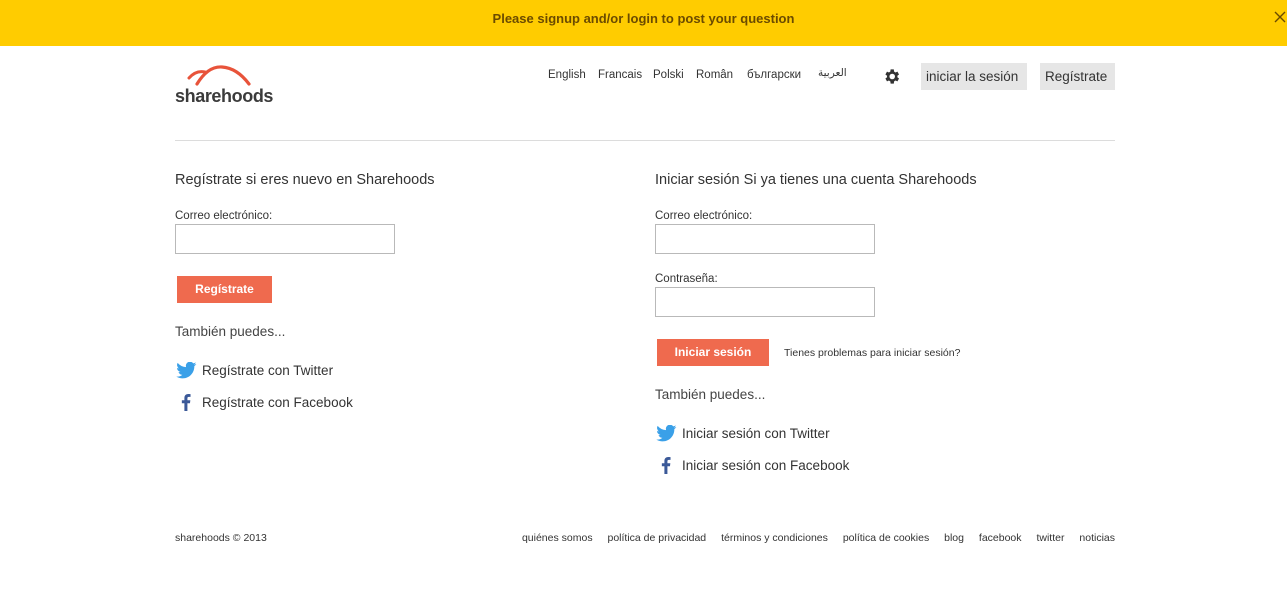 Image resolution: width=1287 pixels, height=598 pixels. What do you see at coordinates (774, 538) in the screenshot?
I see `footer-link-terms: términos y condiciones` at bounding box center [774, 538].